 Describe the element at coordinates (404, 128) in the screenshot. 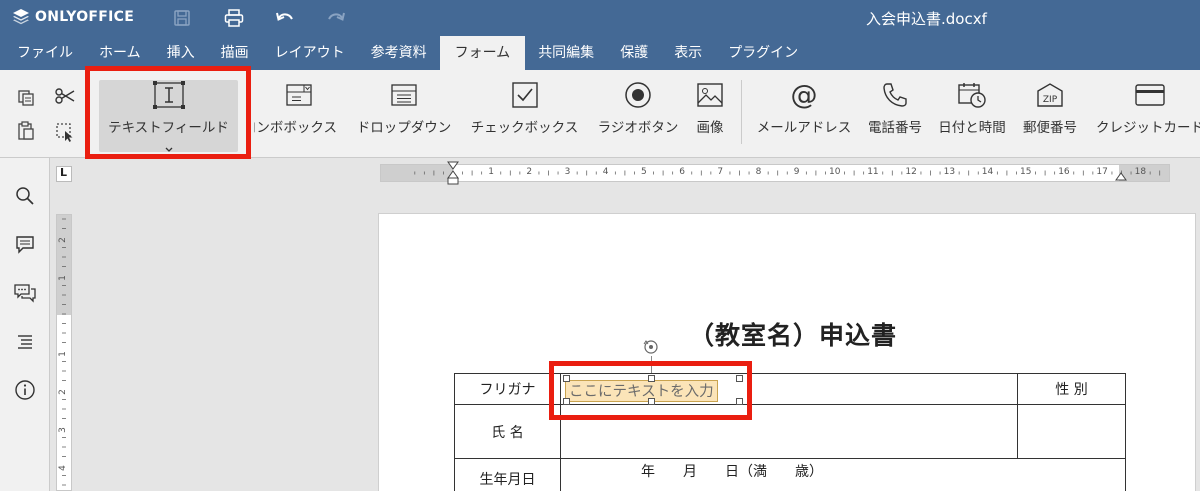

I see `dropdown-label: ドロップダウン` at that location.